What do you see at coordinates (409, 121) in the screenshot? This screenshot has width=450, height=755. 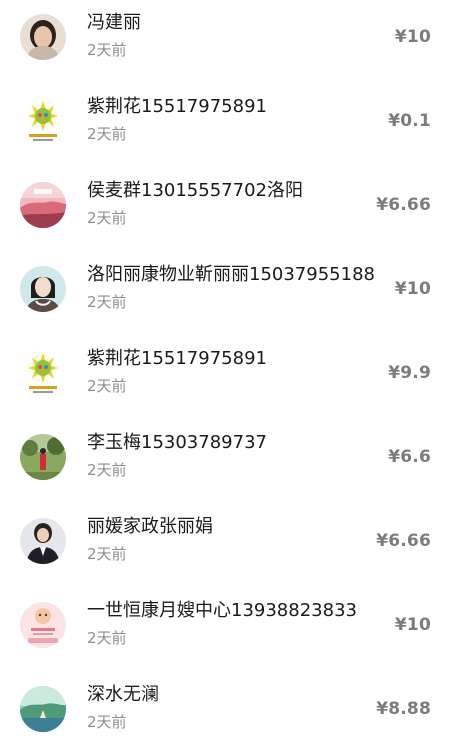 I see `donation-amount: ¥0.1` at bounding box center [409, 121].